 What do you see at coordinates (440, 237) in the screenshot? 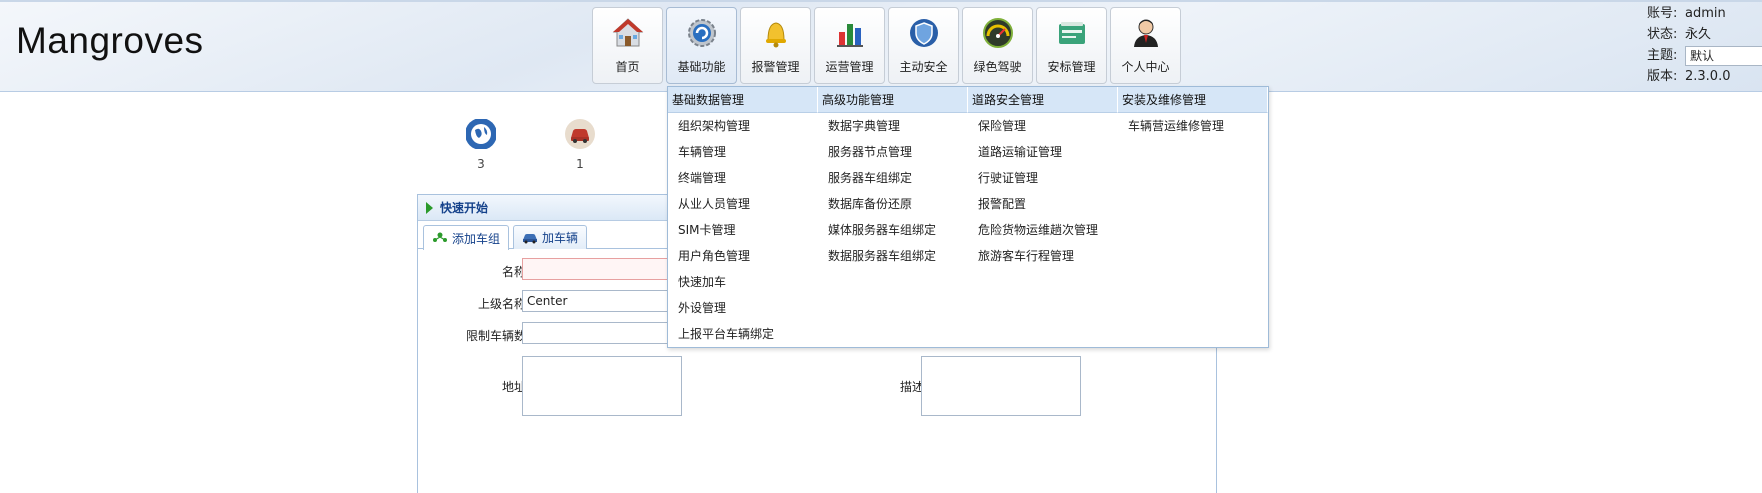
I see `group-icon` at bounding box center [440, 237].